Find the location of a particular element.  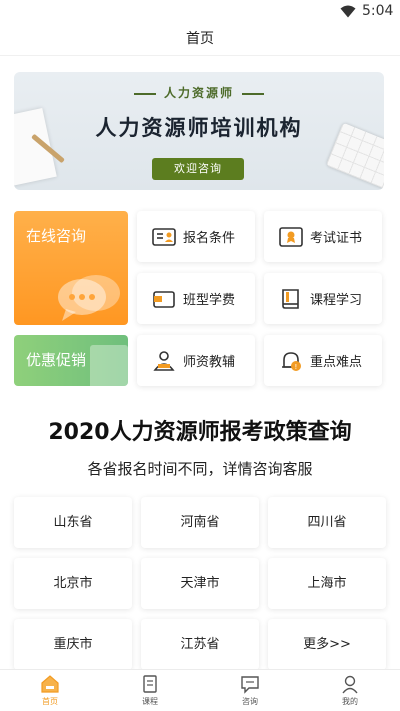

tab-label: 首页 is located at coordinates (50, 701).